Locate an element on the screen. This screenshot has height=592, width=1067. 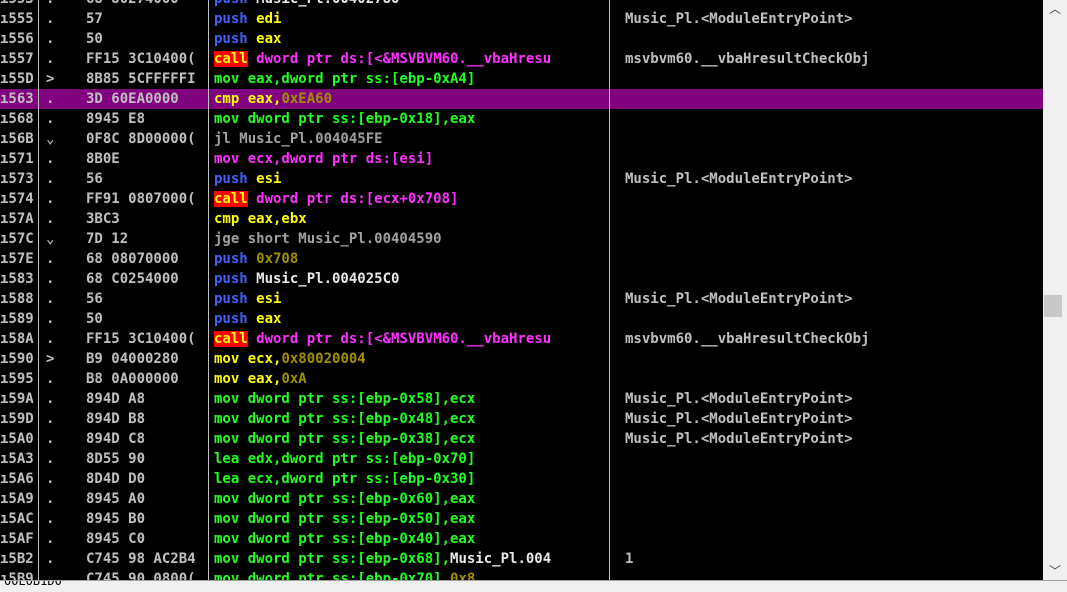
instruction-row: ı56B ⌄ 0F8C 8D00000(jl Music_Pl.004045FE is located at coordinates (521, 139).